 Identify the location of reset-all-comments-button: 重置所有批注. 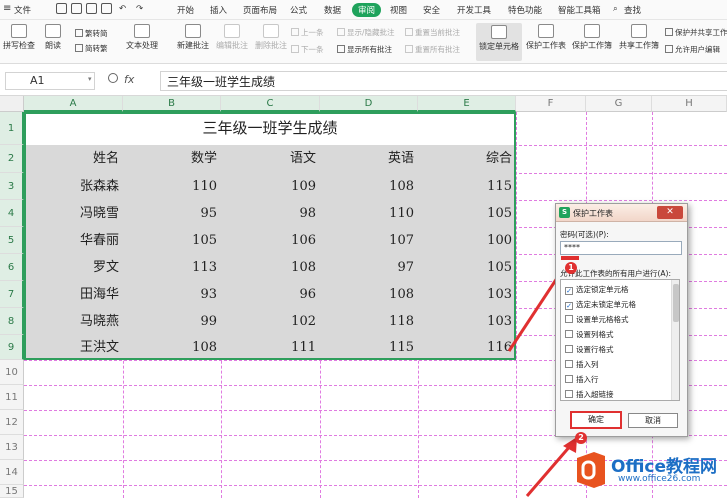
(432, 49).